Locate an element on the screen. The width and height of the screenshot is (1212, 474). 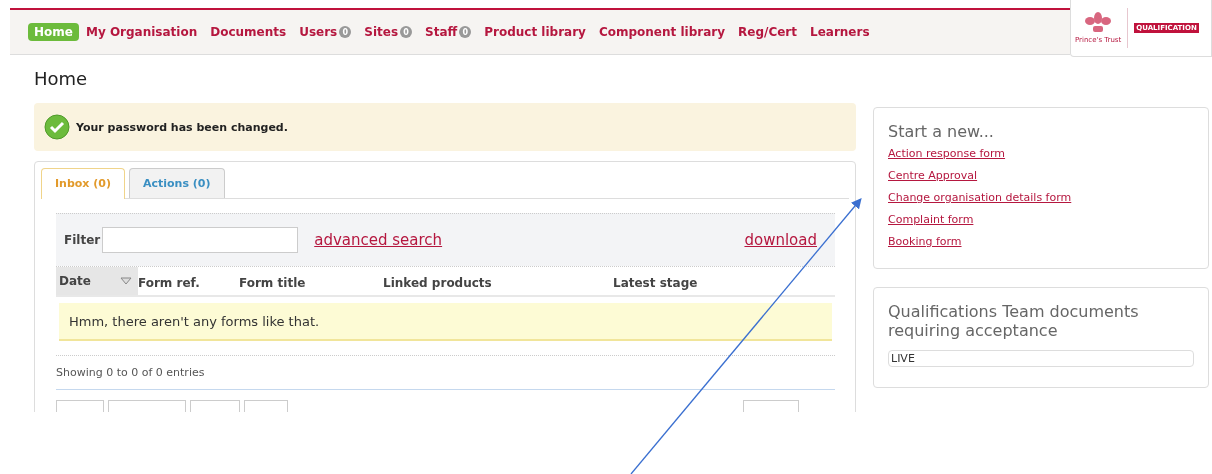
empty-message: Hmm, there aren't any forms like that. is located at coordinates (445, 322).